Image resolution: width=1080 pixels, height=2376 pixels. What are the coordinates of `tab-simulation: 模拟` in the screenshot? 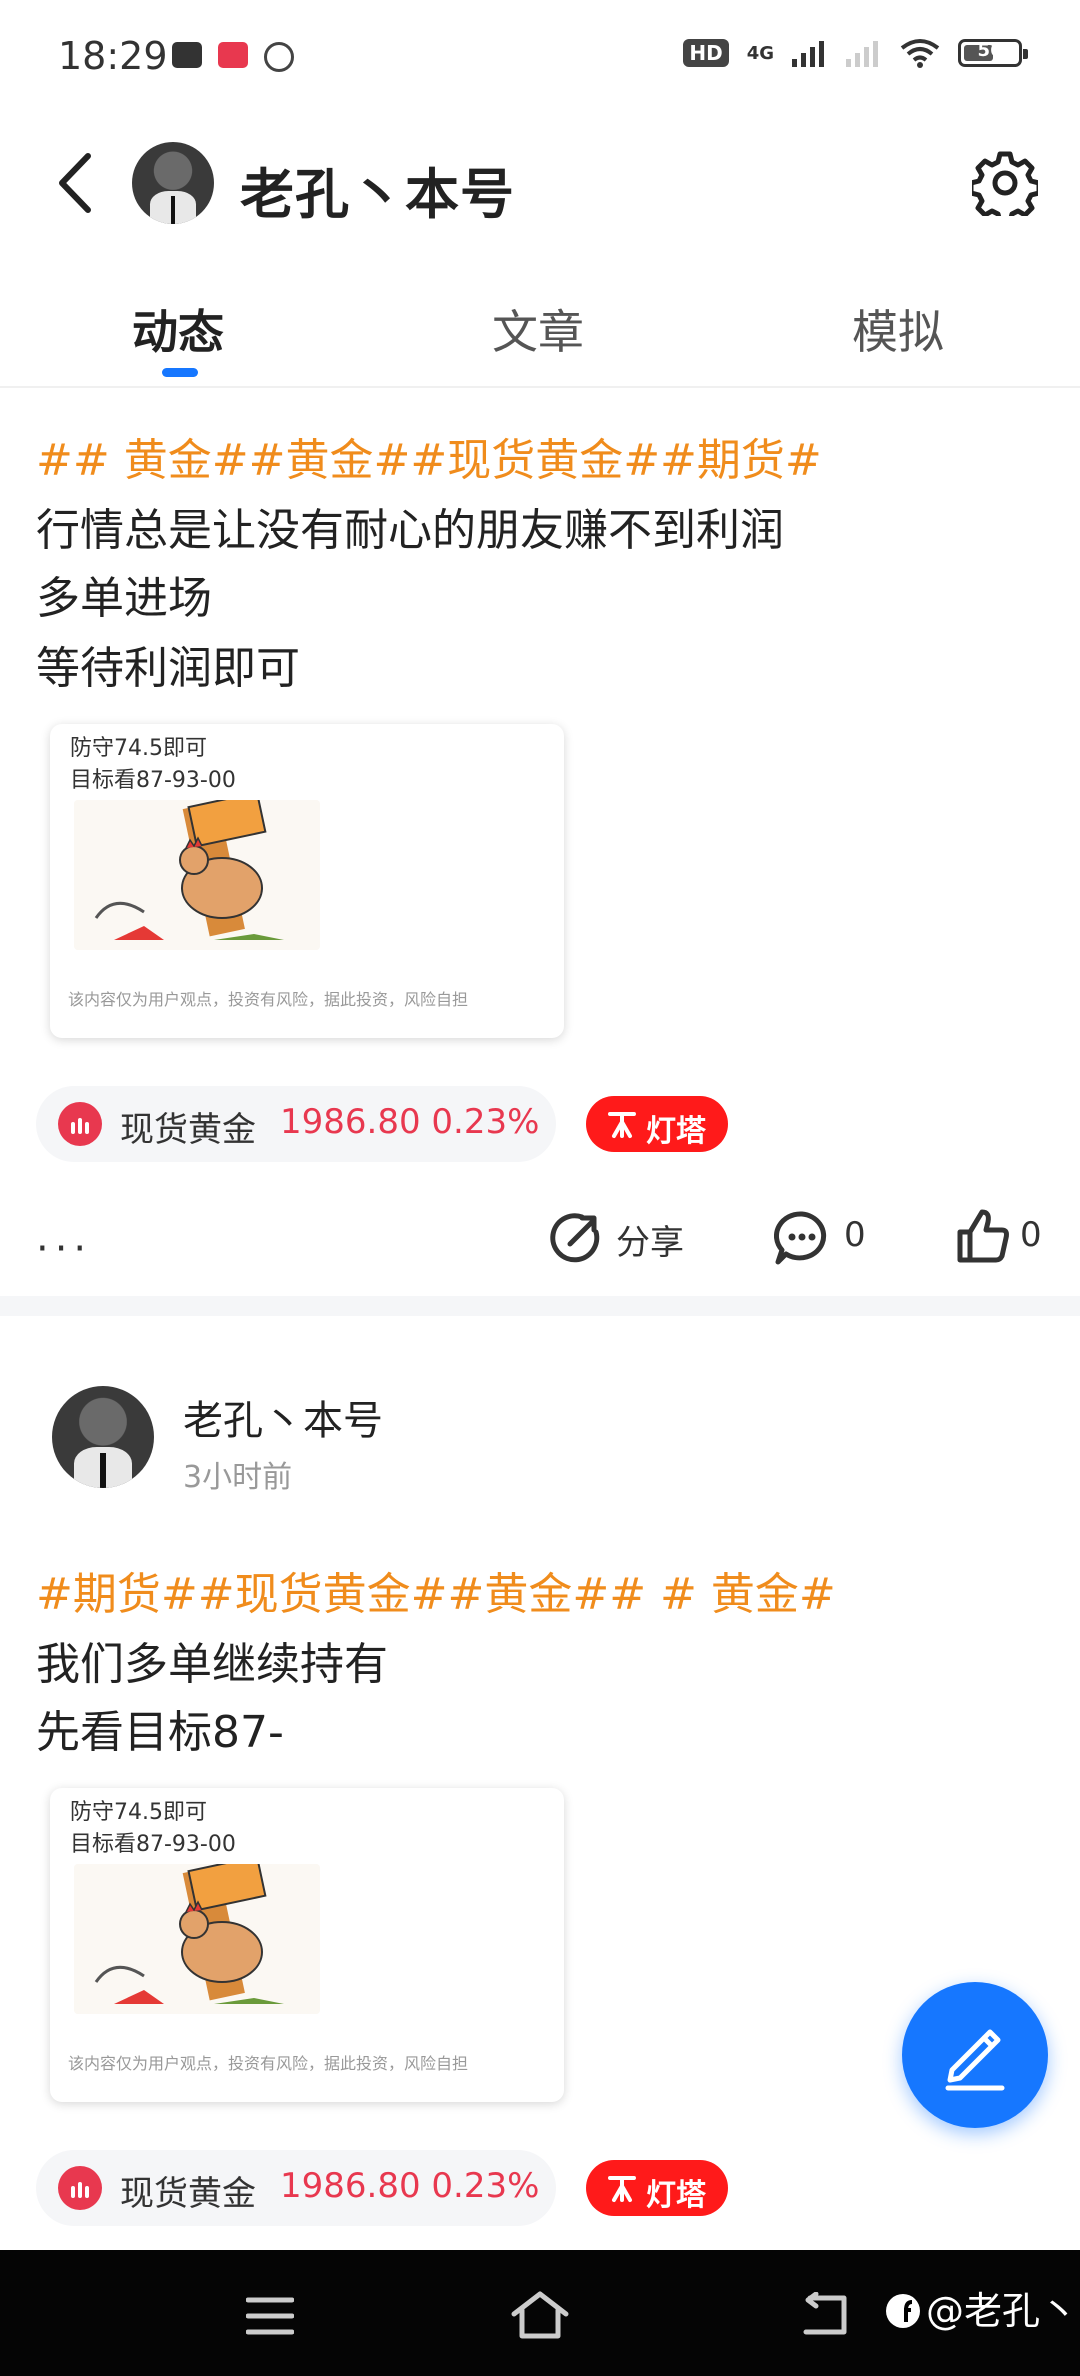 It's located at (898, 329).